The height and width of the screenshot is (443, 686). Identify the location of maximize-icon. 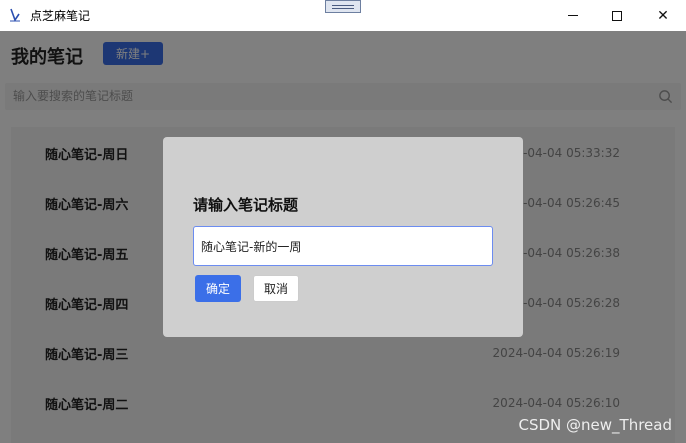
(617, 15).